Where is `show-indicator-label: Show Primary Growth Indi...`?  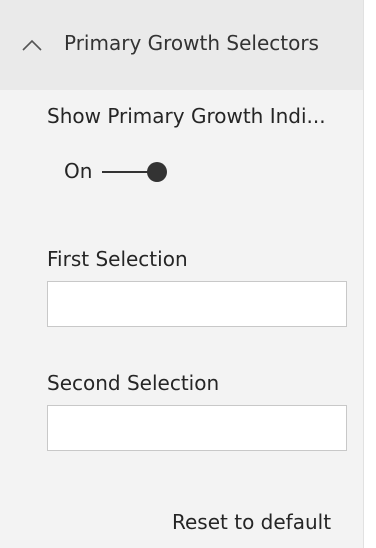 show-indicator-label: Show Primary Growth Indi... is located at coordinates (186, 116).